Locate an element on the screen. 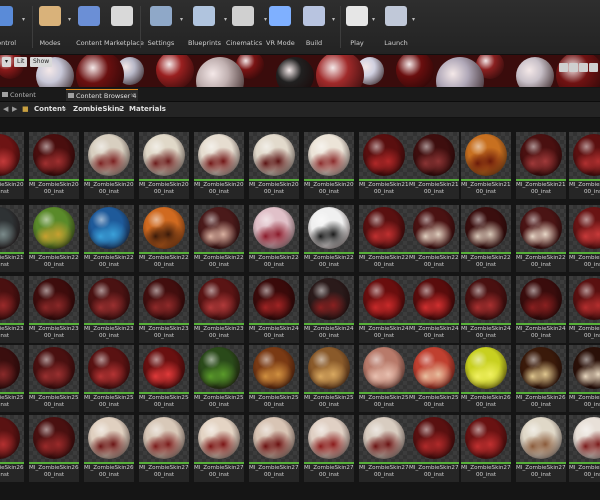 This screenshot has height=500, width=600. launch-button: Launch ▾ is located at coordinates (399, 28).